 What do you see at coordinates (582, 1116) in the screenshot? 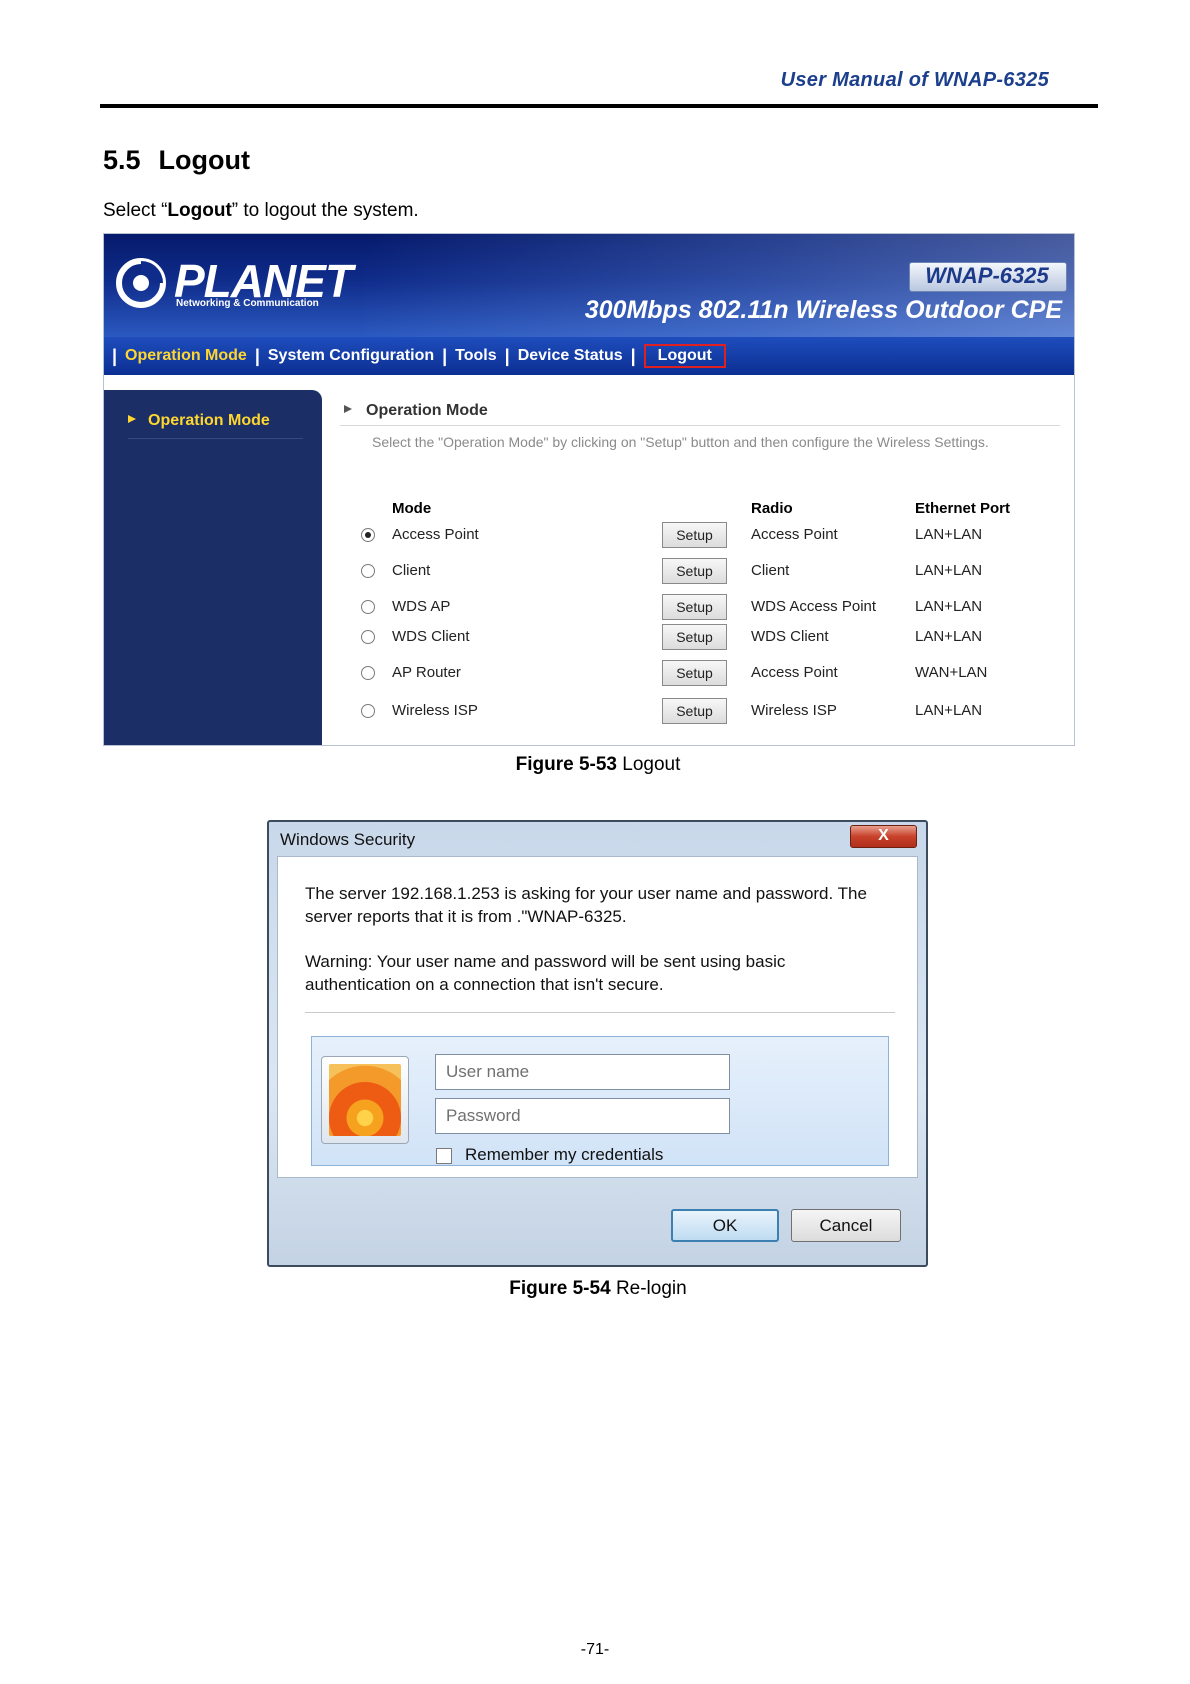
I see `password-field: Password` at bounding box center [582, 1116].